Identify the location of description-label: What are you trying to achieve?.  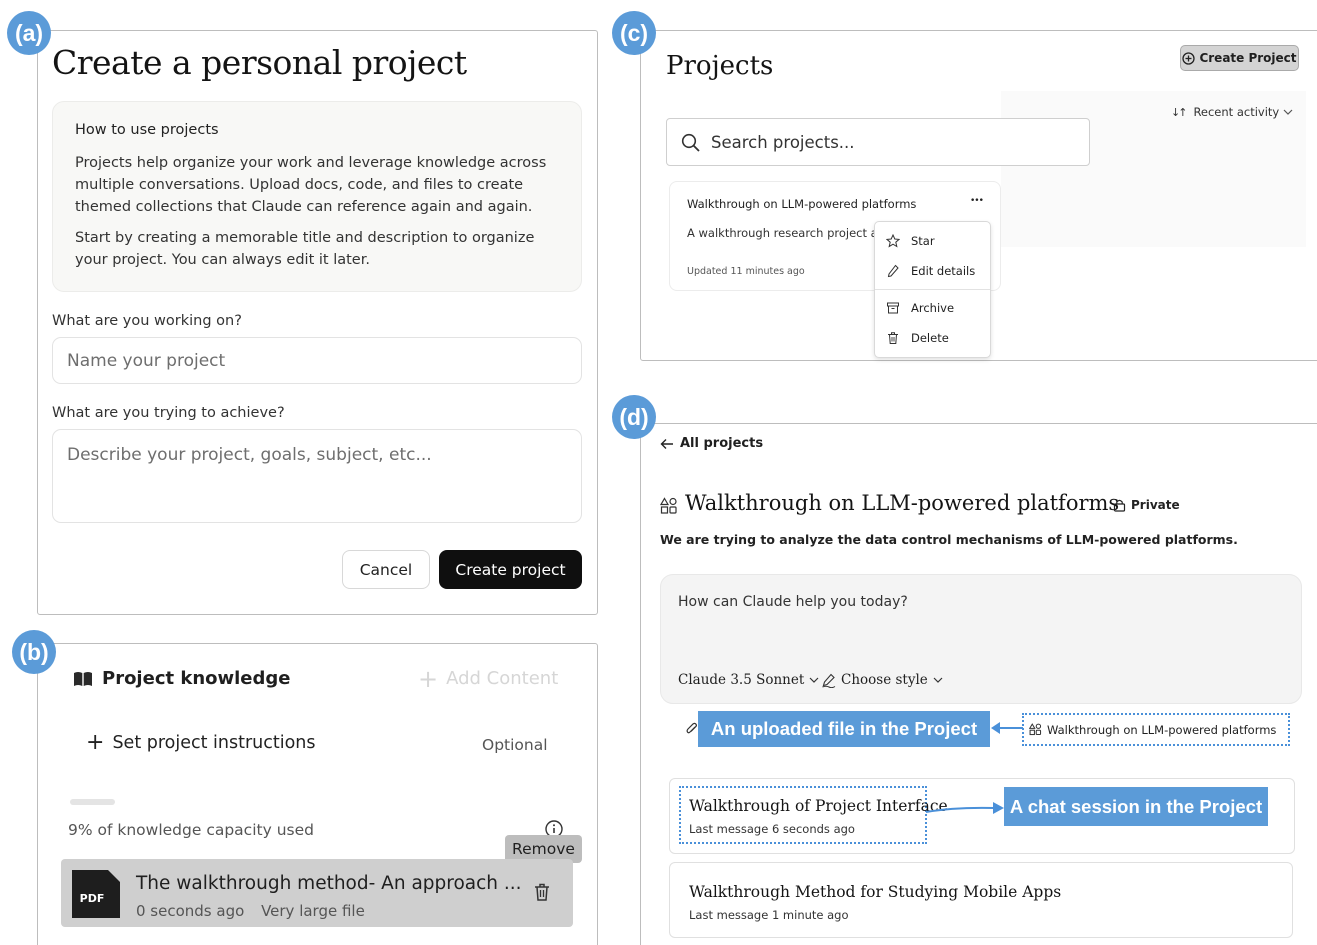
(168, 413).